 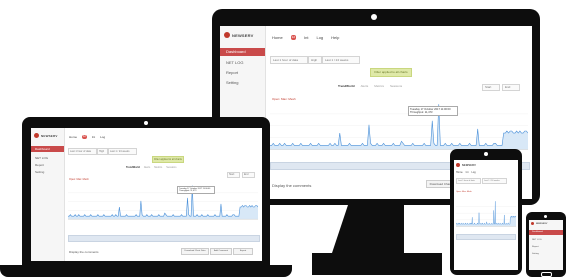 I want to click on menu-badge: 12, so click(x=293, y=37).